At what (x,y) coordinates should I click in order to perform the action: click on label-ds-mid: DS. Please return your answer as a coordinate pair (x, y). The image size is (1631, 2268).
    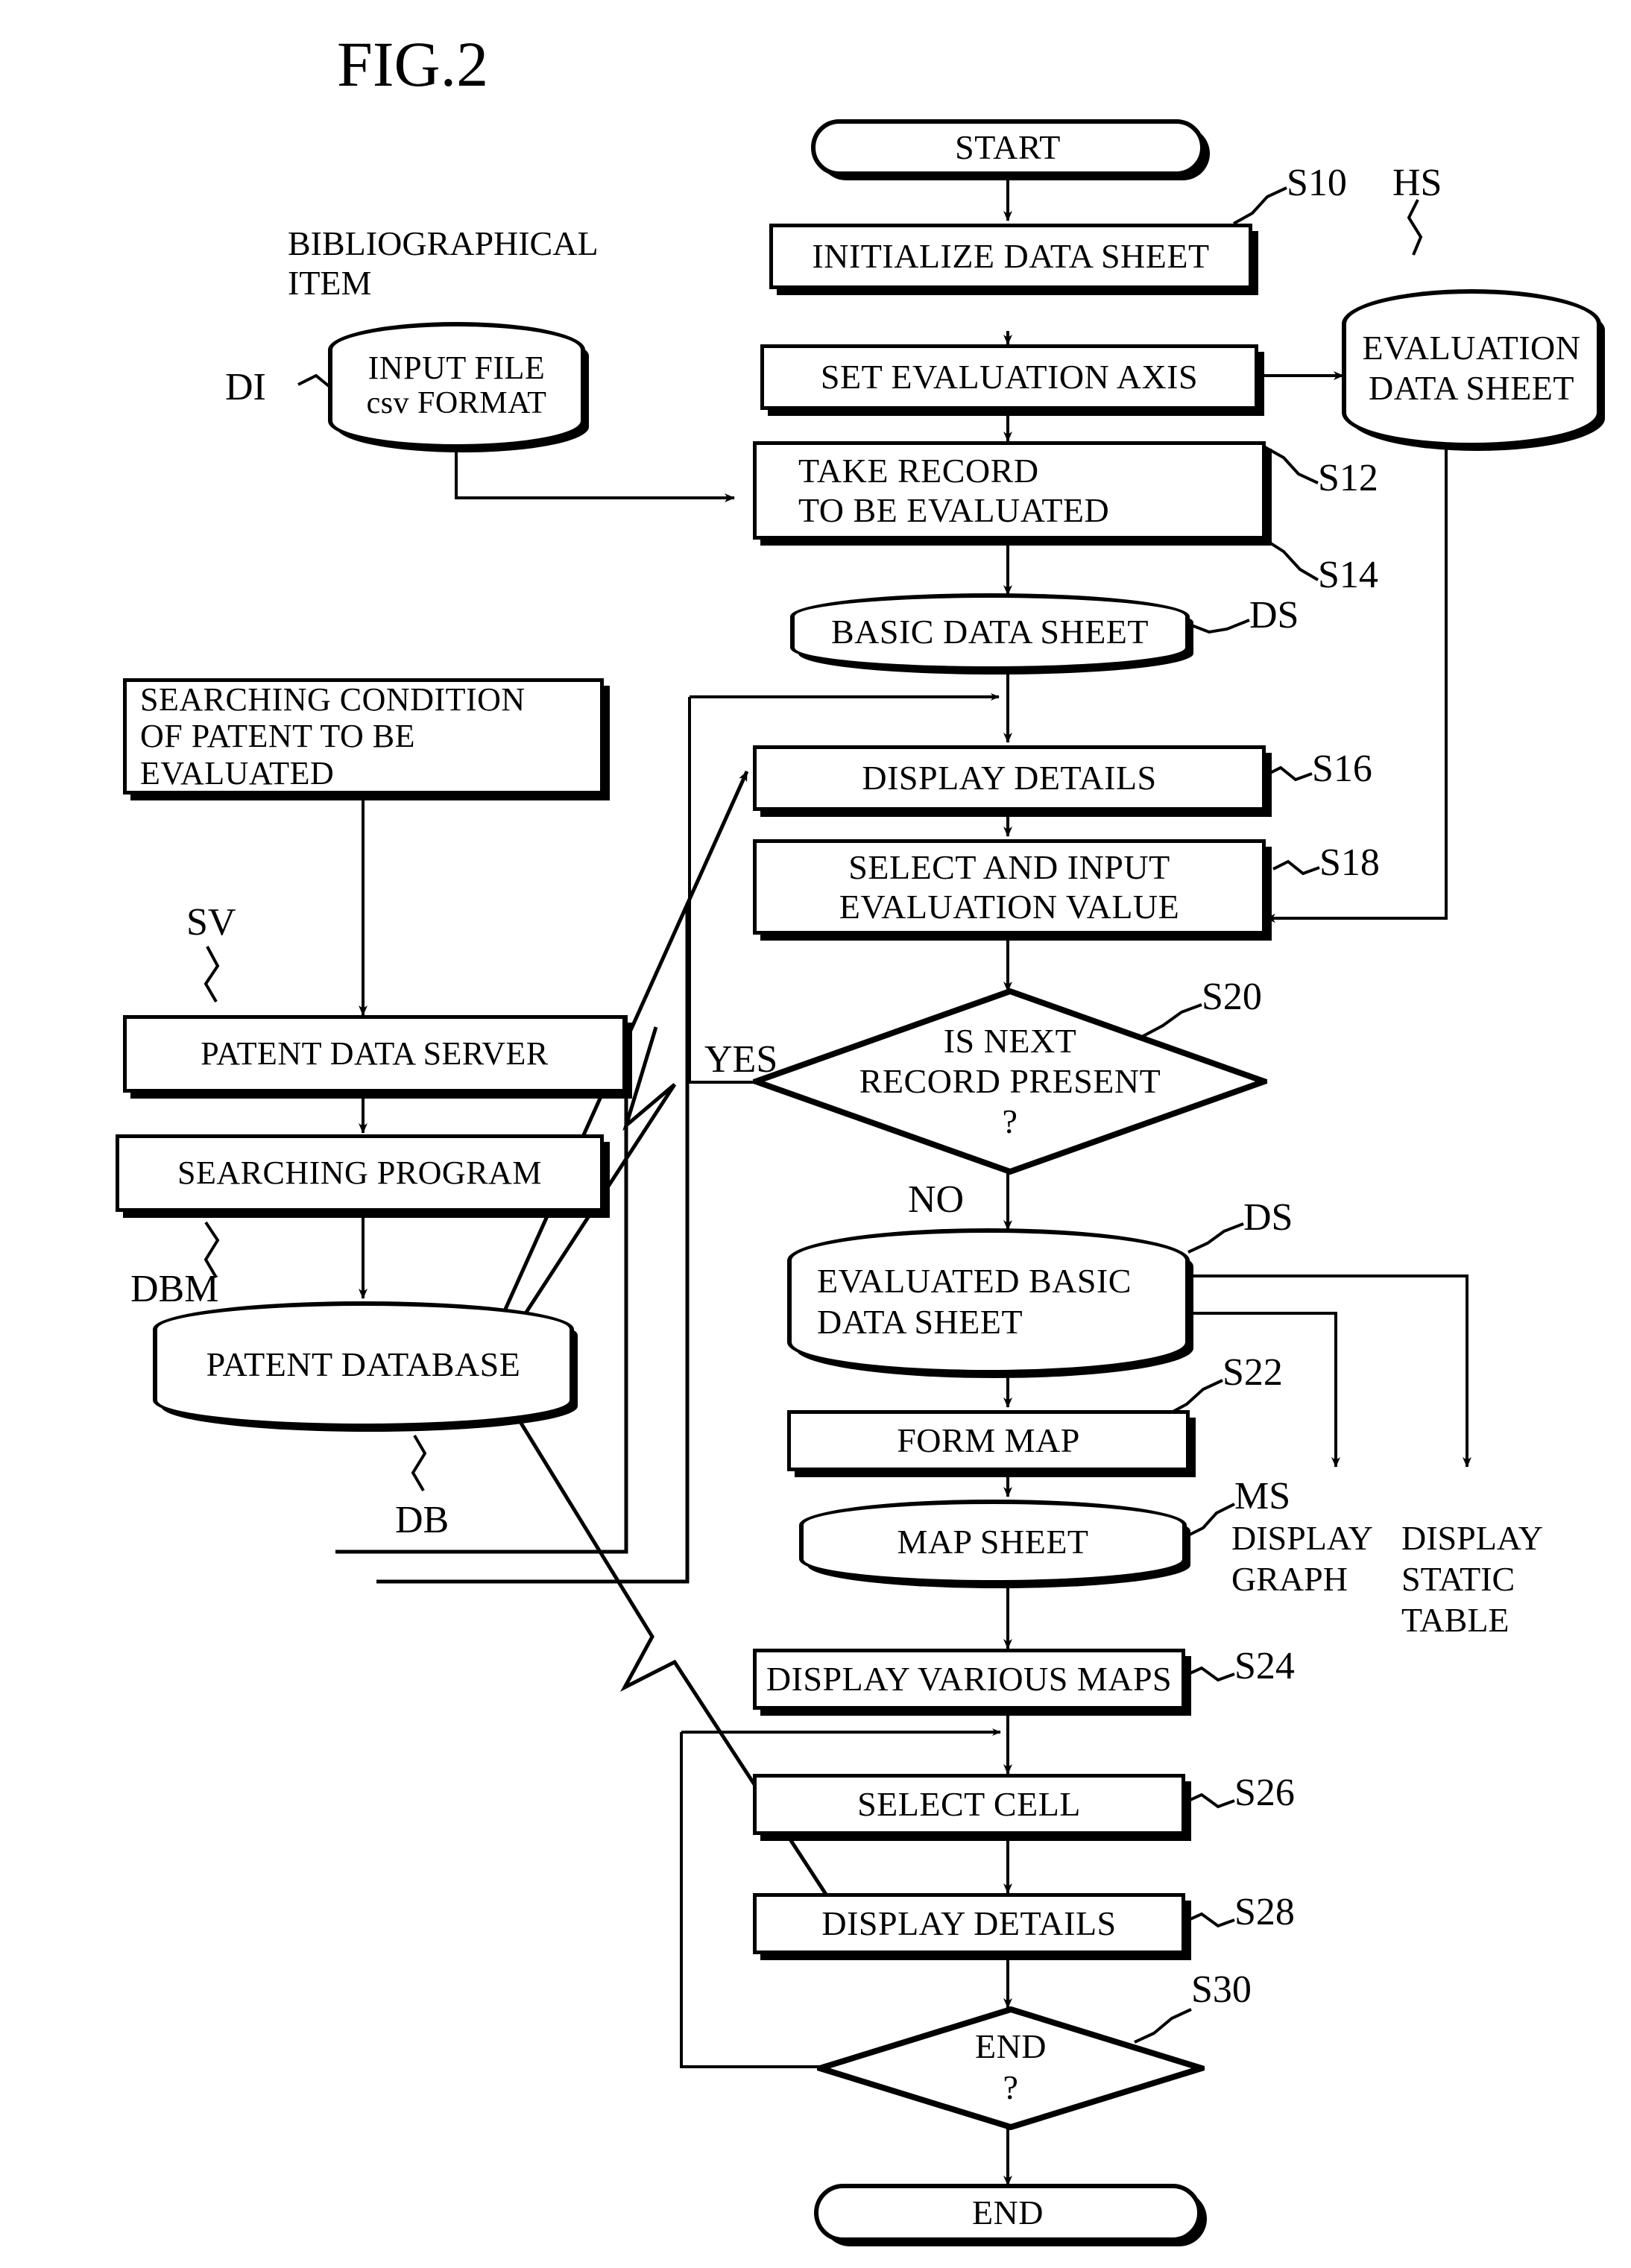
    Looking at the image, I should click on (1268, 1217).